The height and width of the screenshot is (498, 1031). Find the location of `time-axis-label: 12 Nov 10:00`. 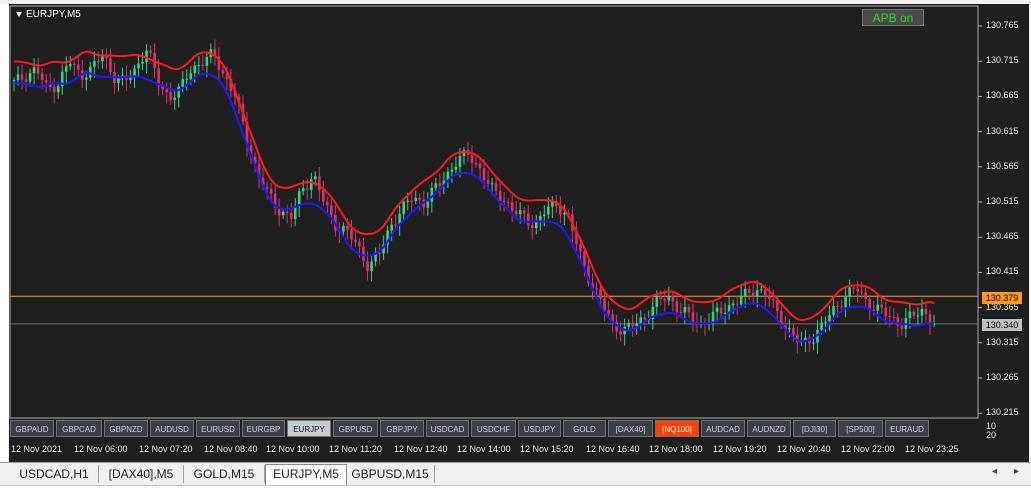

time-axis-label: 12 Nov 10:00 is located at coordinates (293, 449).